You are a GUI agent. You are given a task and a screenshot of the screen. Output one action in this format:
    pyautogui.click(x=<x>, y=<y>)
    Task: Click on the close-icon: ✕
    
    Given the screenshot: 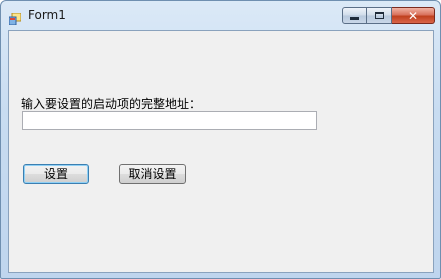 What is the action you would take?
    pyautogui.click(x=413, y=15)
    